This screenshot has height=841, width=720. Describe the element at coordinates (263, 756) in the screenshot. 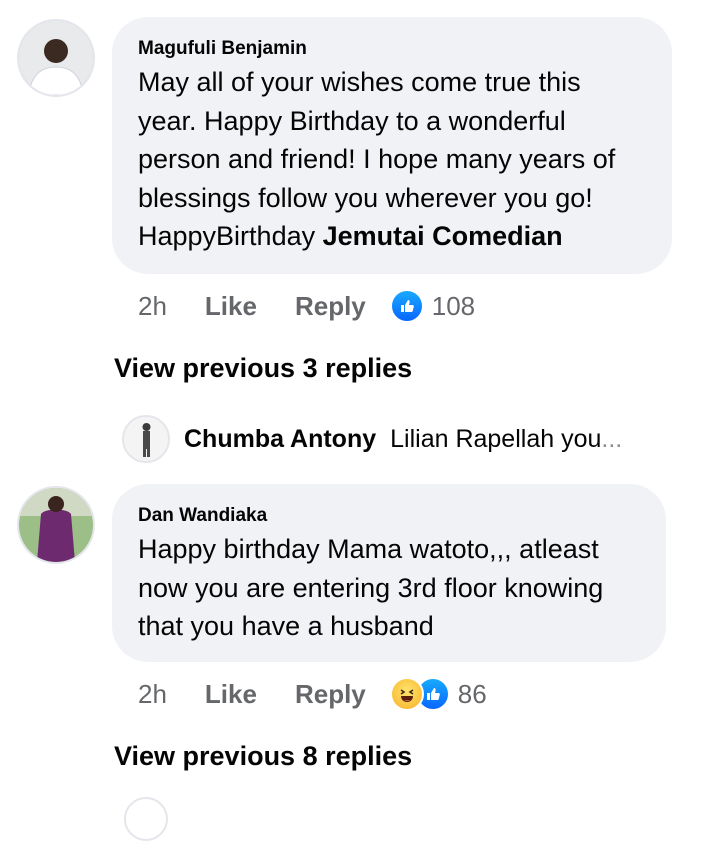

I see `view-previous-replies-link: View previous 8 replies` at that location.